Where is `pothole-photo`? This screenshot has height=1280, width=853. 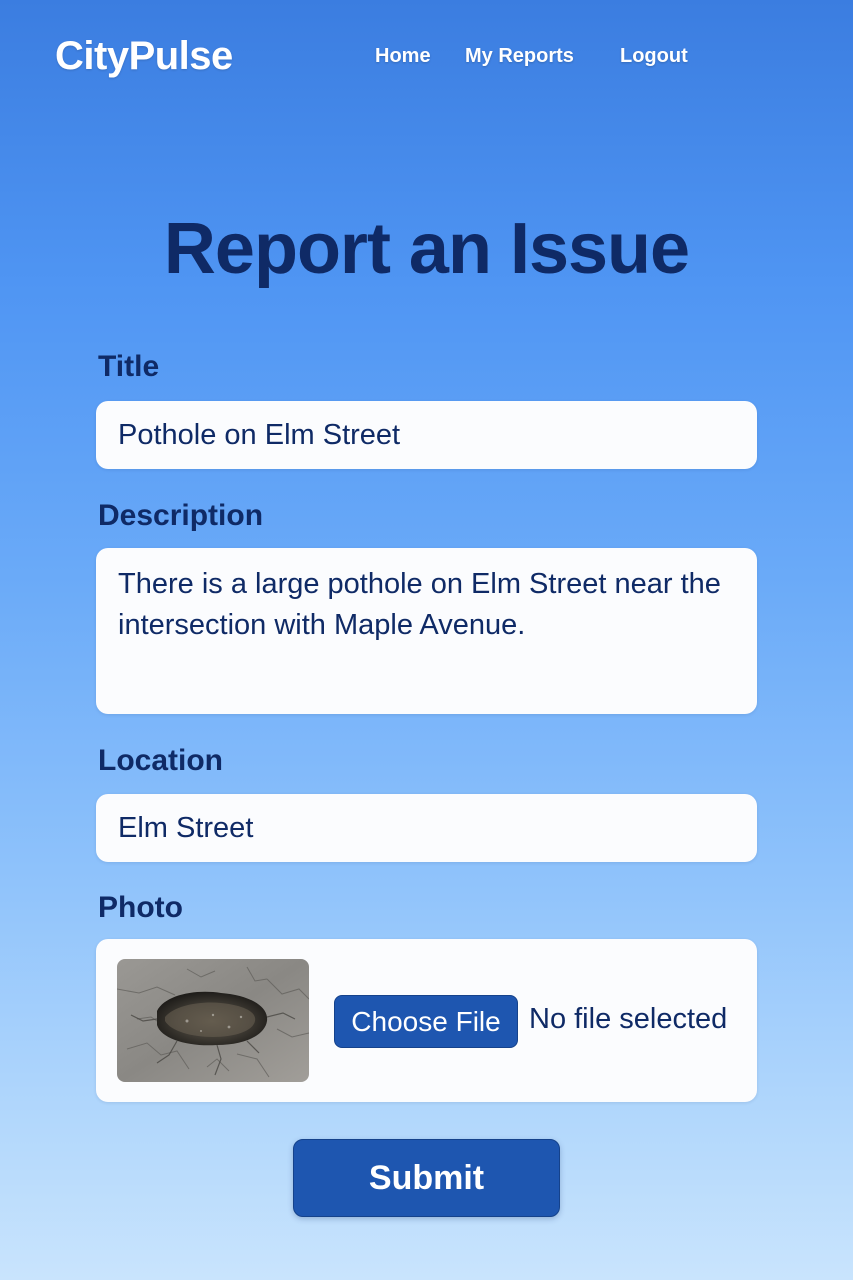
pothole-photo is located at coordinates (213, 1020).